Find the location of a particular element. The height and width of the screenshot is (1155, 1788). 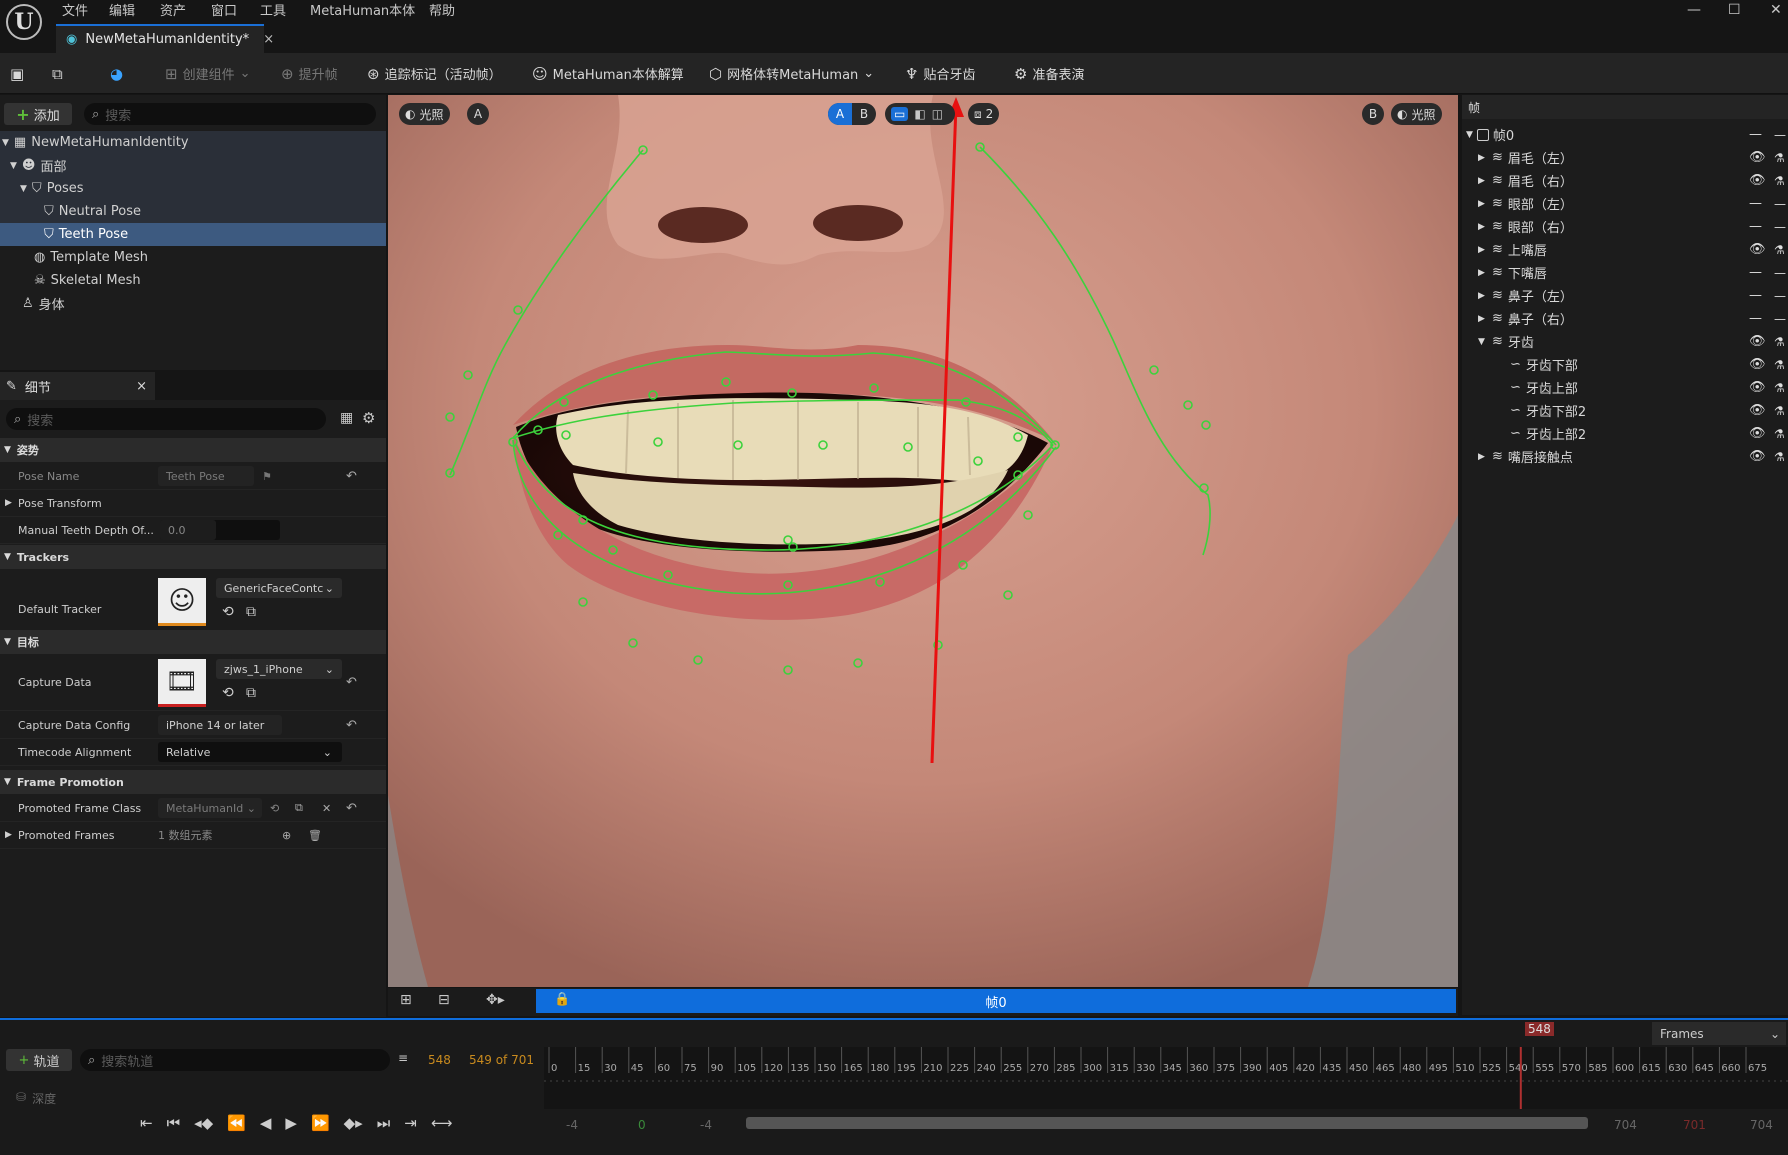

range-zero: 0 is located at coordinates (642, 1125).